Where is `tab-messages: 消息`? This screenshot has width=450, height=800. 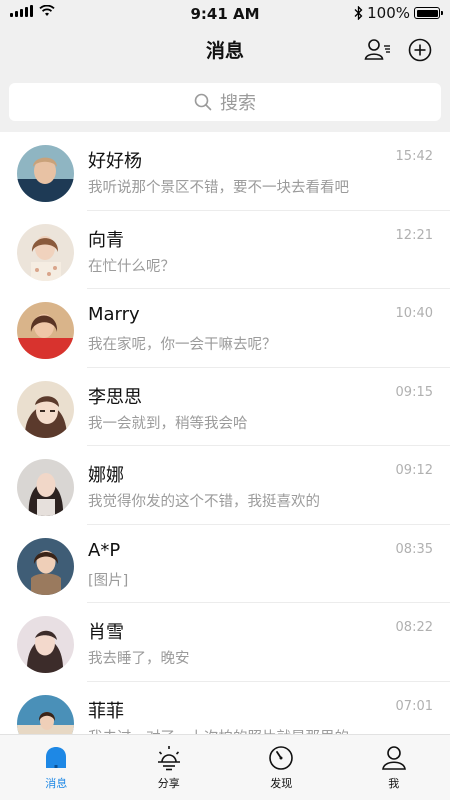 tab-messages: 消息 is located at coordinates (56, 767).